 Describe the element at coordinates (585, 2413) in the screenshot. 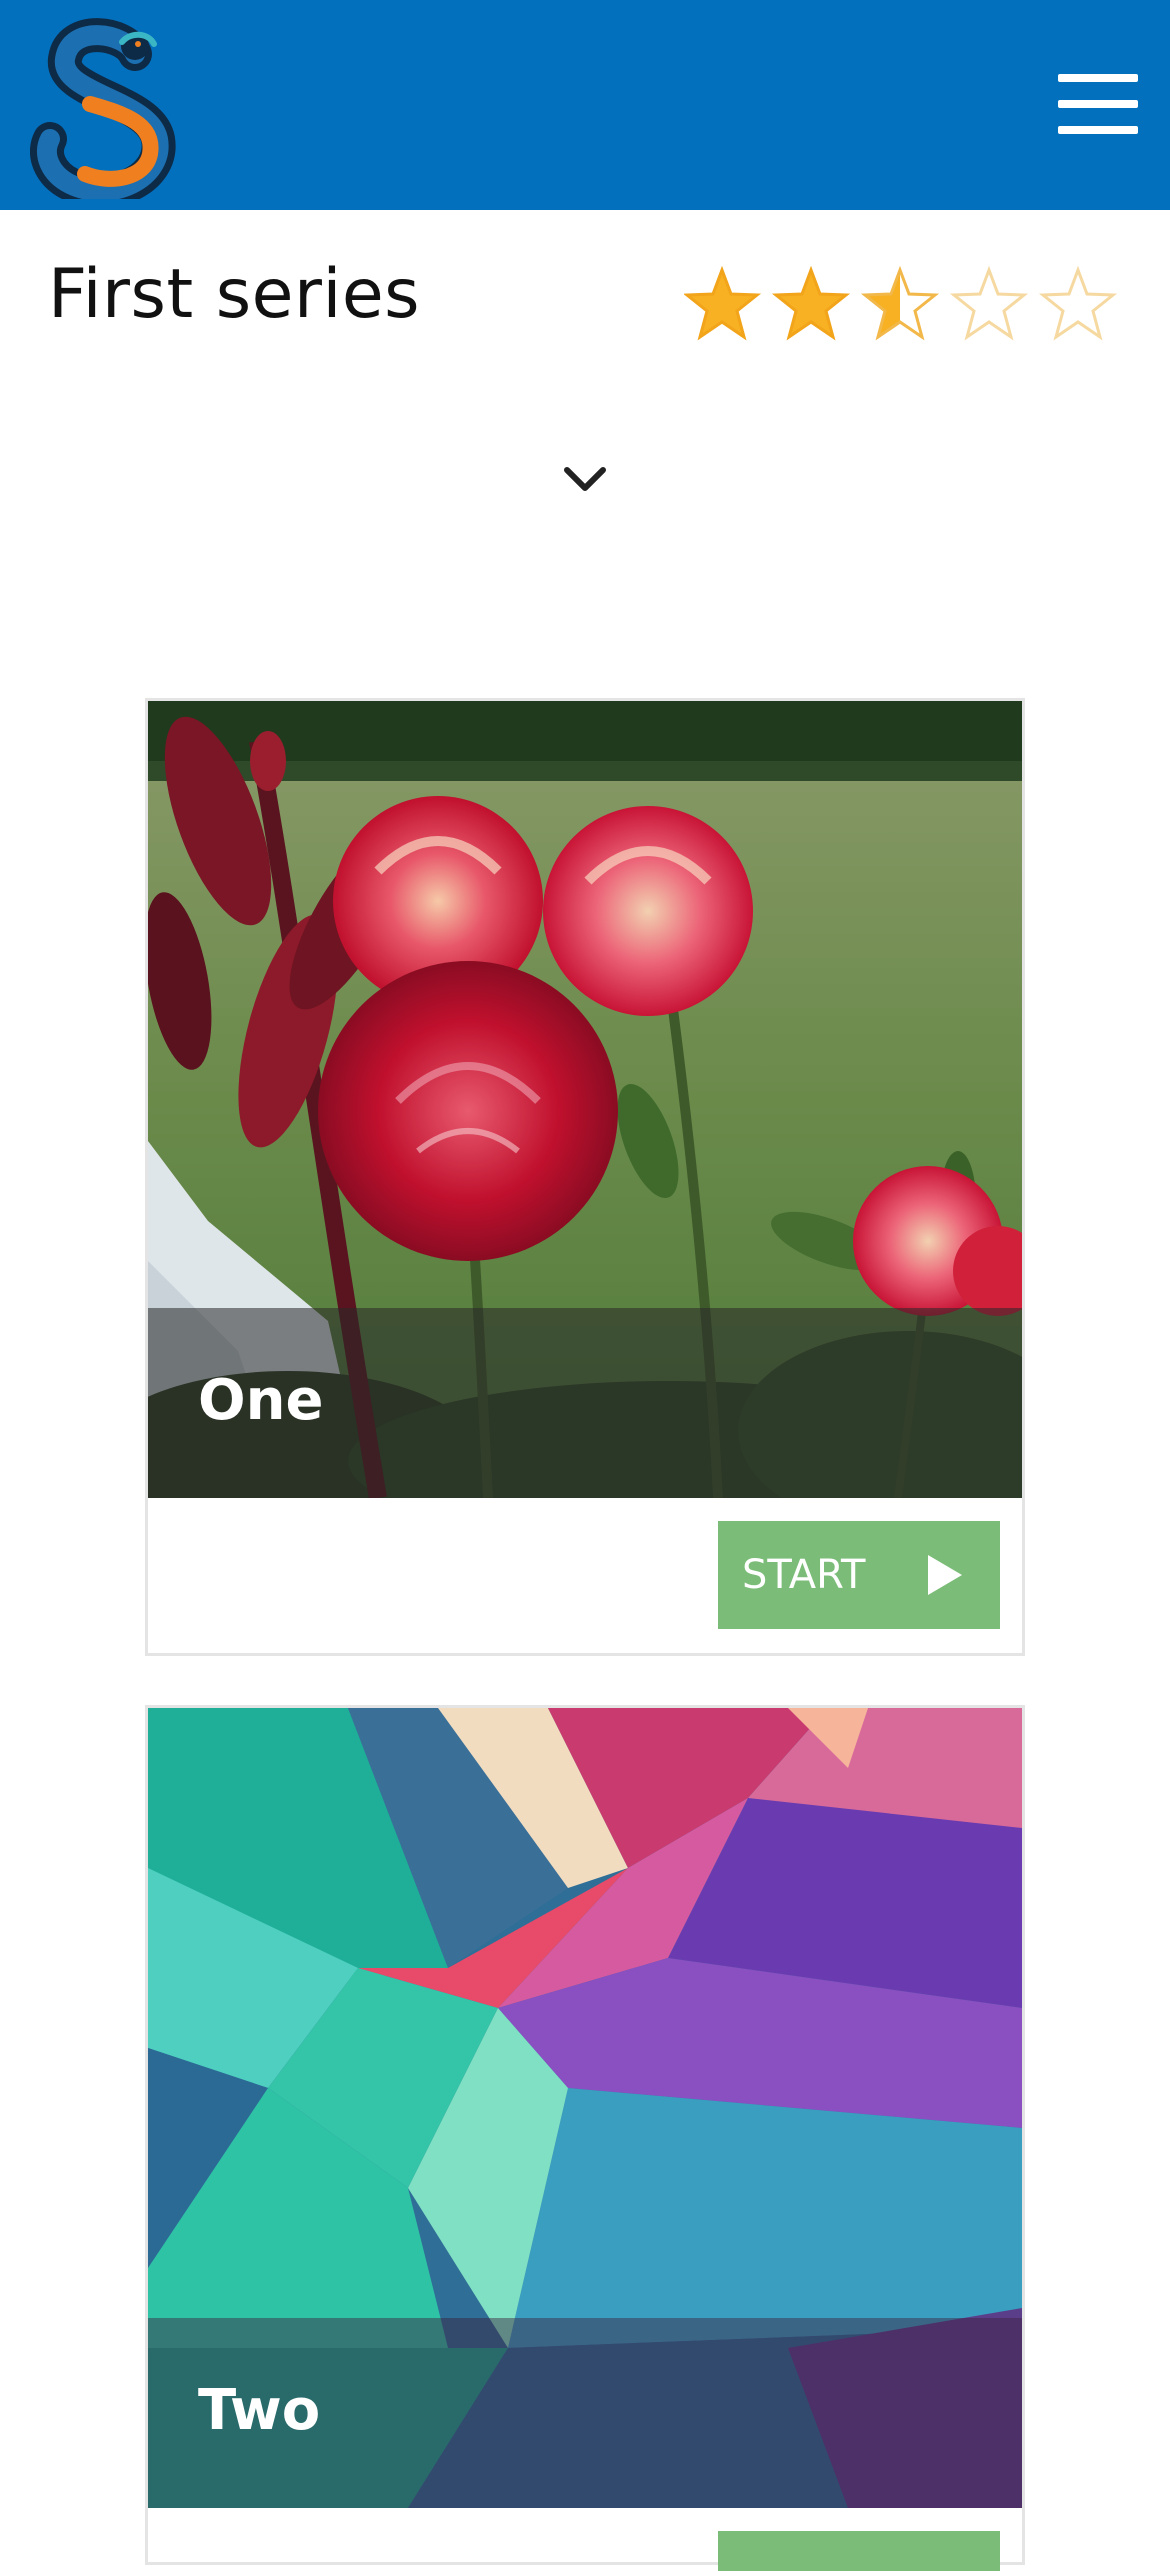

I see `lesson-caption-bar: Two` at that location.